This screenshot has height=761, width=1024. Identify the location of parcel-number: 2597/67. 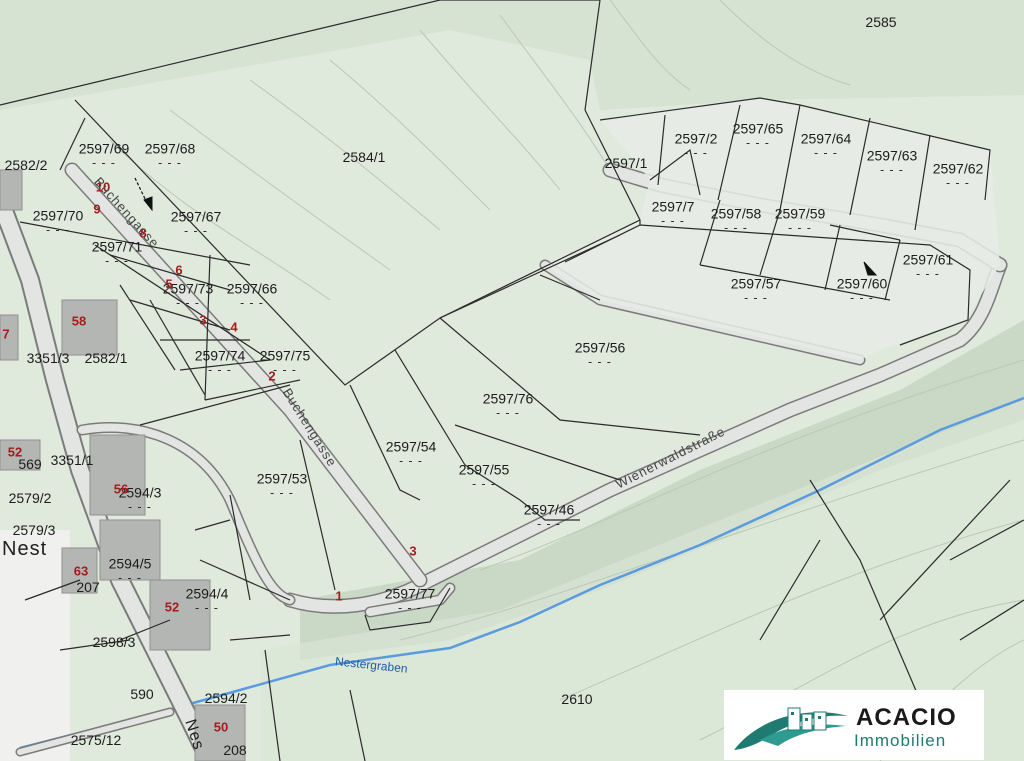
(196, 216).